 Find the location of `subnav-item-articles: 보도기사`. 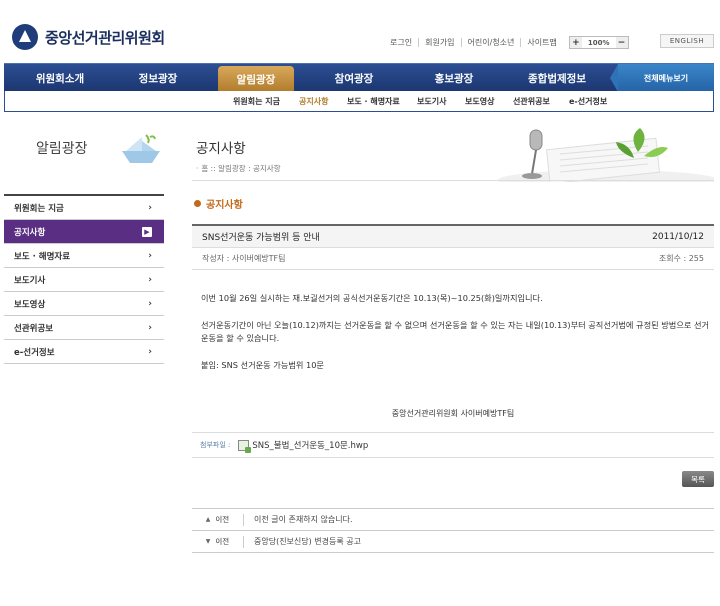

subnav-item-articles: 보도기사 is located at coordinates (431, 101).